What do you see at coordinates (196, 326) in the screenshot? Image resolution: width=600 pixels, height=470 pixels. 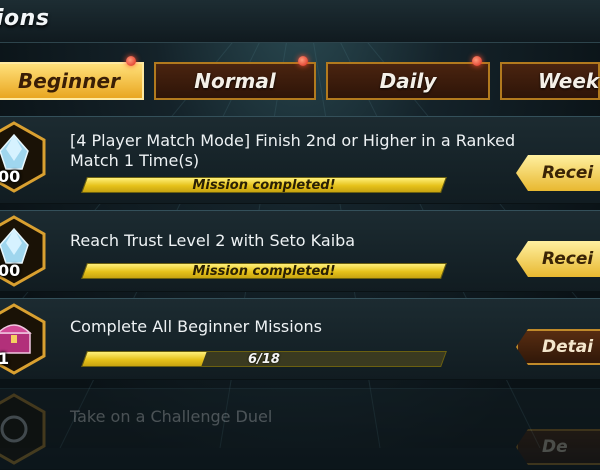 I see `mission-text: Complete All Beginner Missions` at bounding box center [196, 326].